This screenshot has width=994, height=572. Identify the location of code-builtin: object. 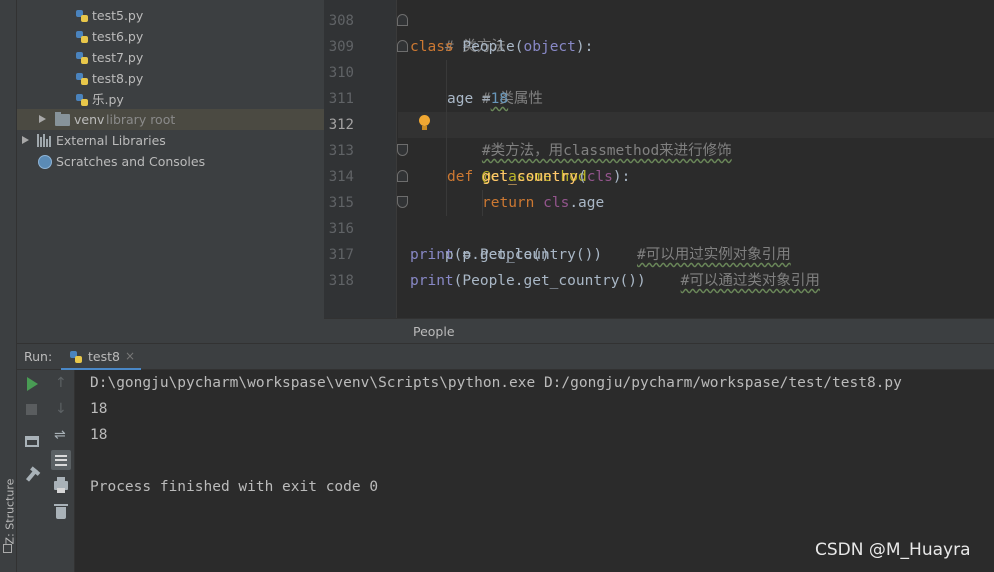
(549, 47).